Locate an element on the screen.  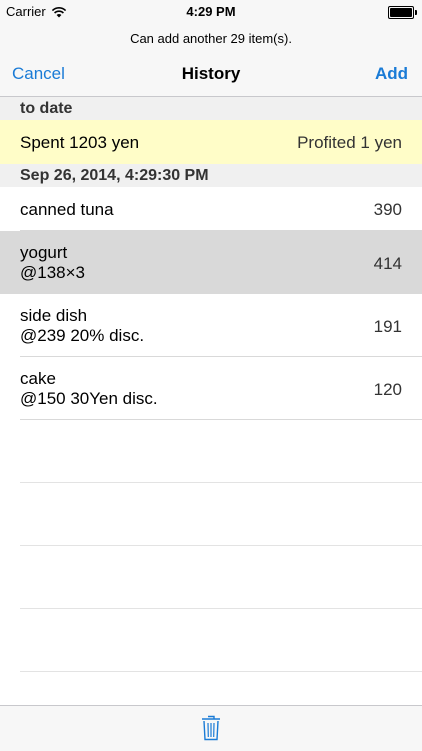
item-value: 120 is located at coordinates (388, 390).